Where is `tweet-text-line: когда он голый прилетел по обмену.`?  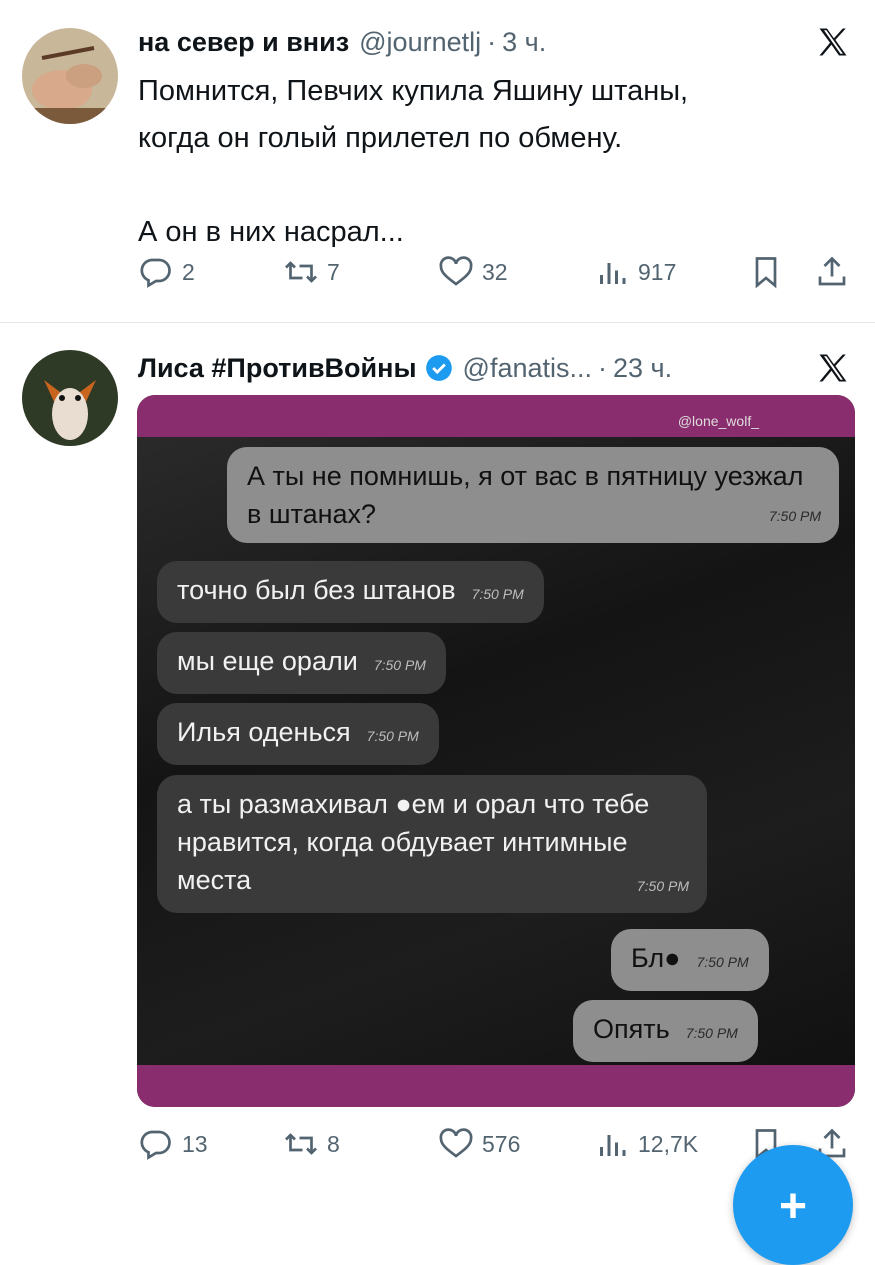
tweet-text-line: когда он голый прилетел по обмену. is located at coordinates (380, 138).